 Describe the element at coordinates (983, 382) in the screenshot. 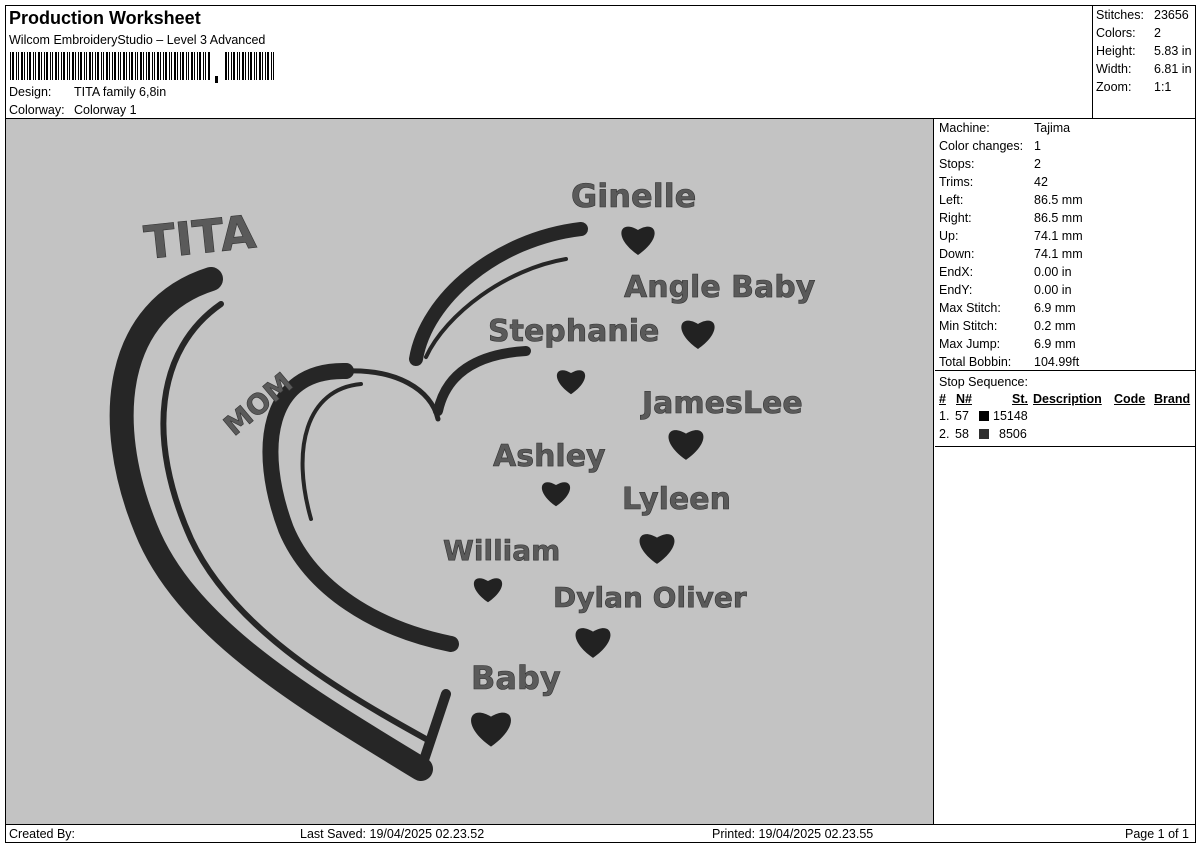

I see `stop-sequence-title: Stop Sequence:` at that location.